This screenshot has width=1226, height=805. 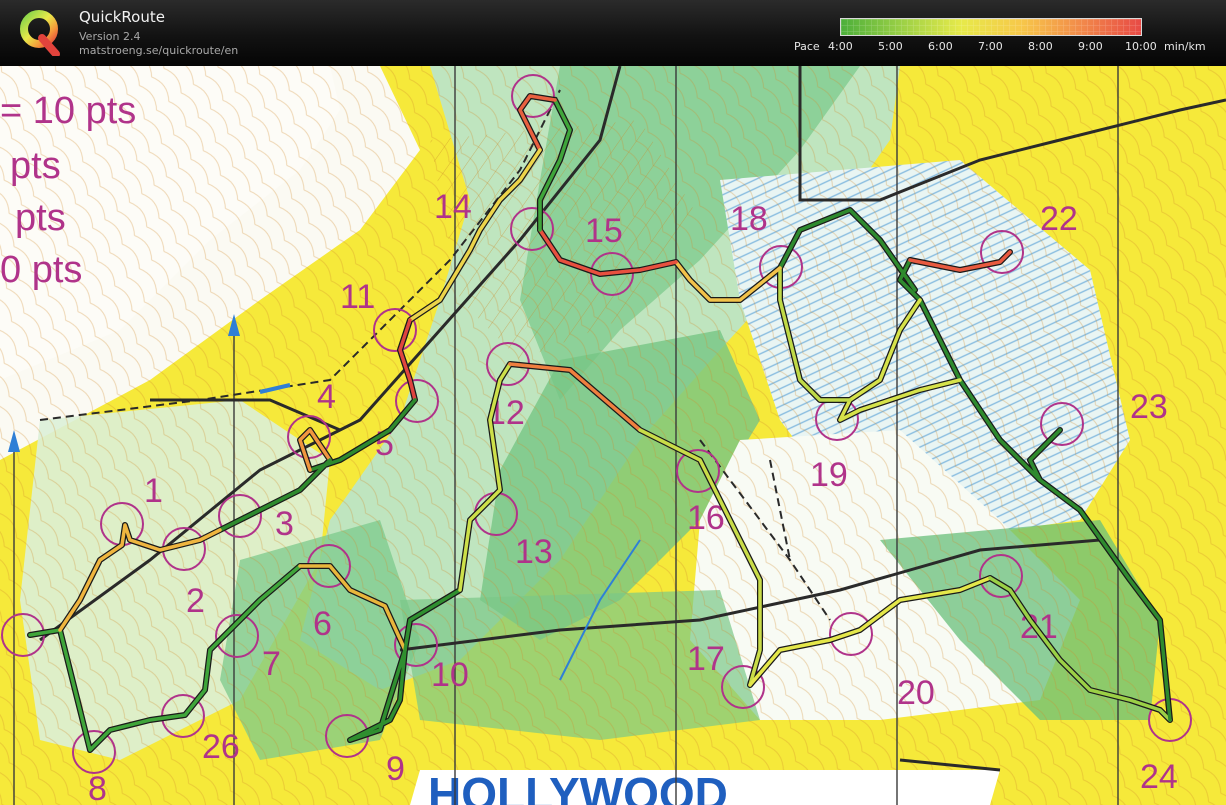 What do you see at coordinates (534, 552) in the screenshot?
I see `control-number: 13` at bounding box center [534, 552].